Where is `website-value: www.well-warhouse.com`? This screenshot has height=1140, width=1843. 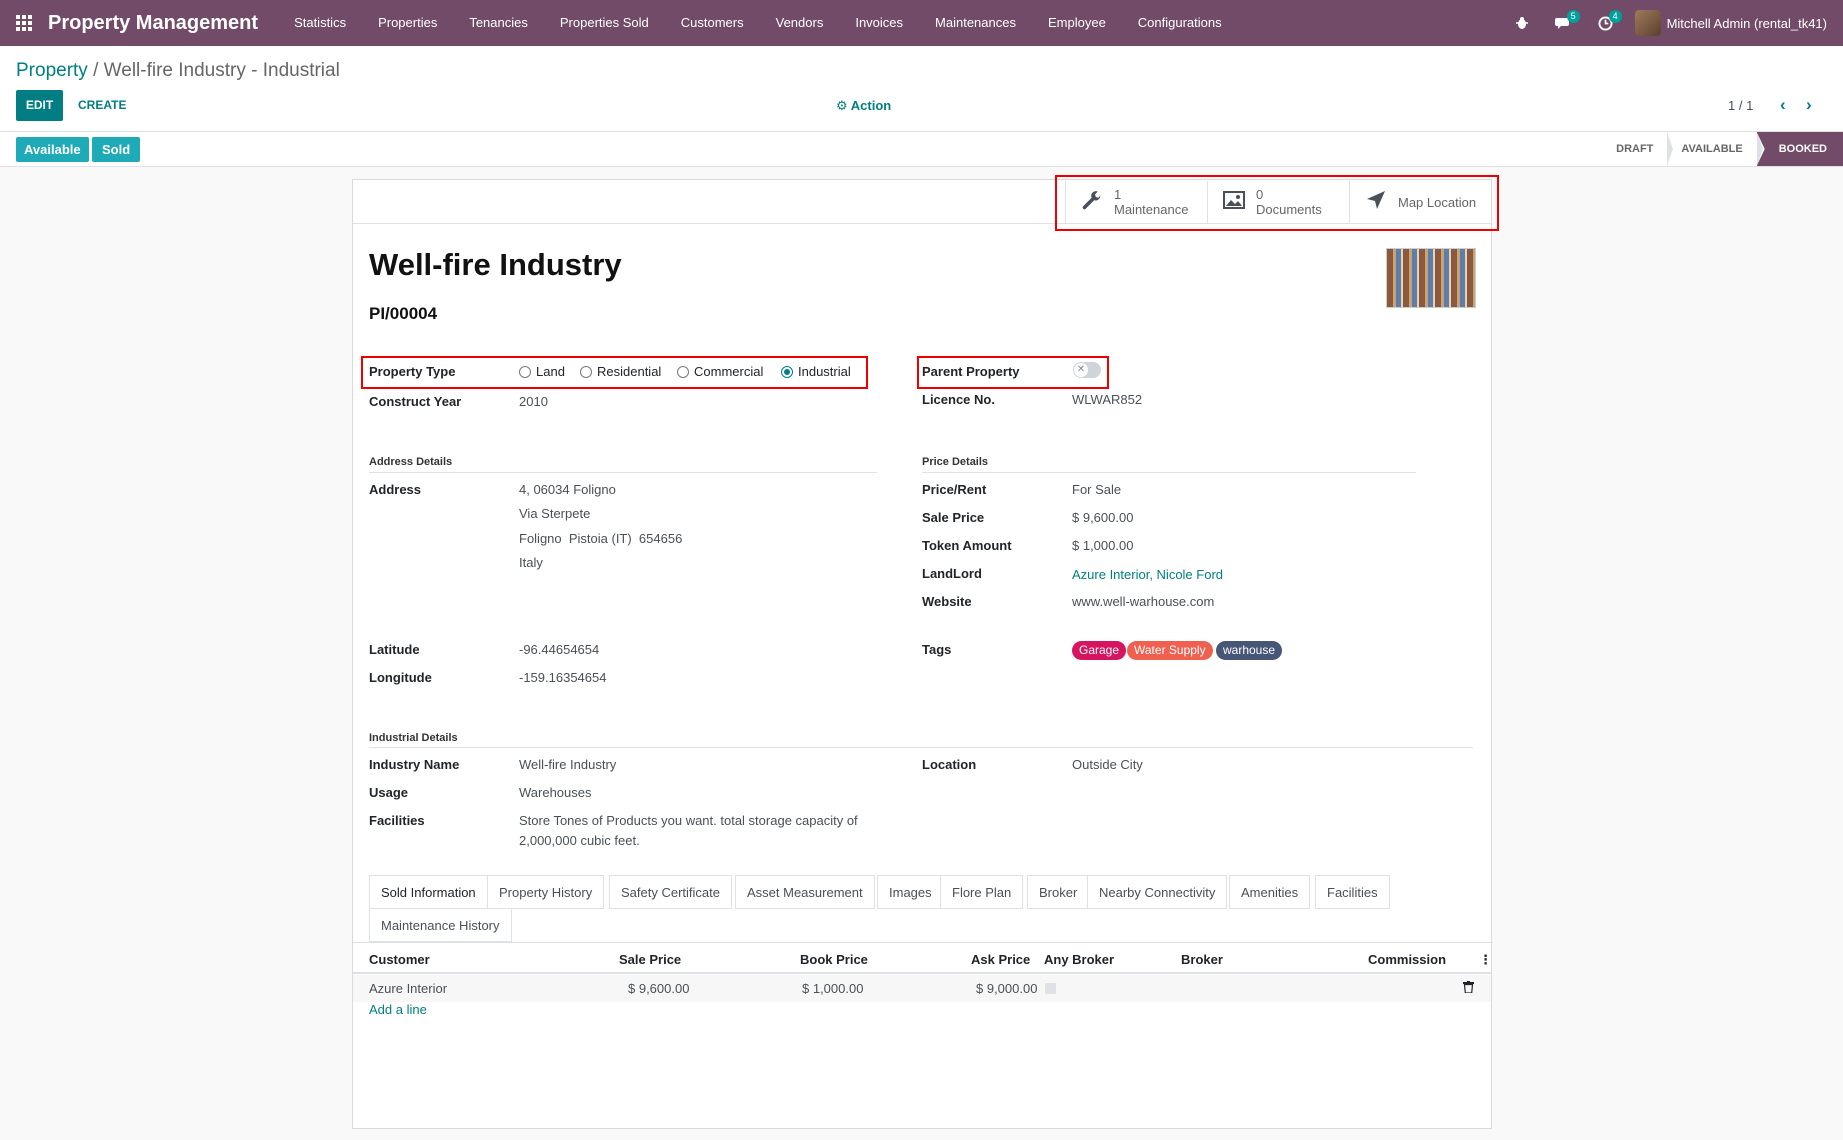
website-value: www.well-warhouse.com is located at coordinates (1143, 601).